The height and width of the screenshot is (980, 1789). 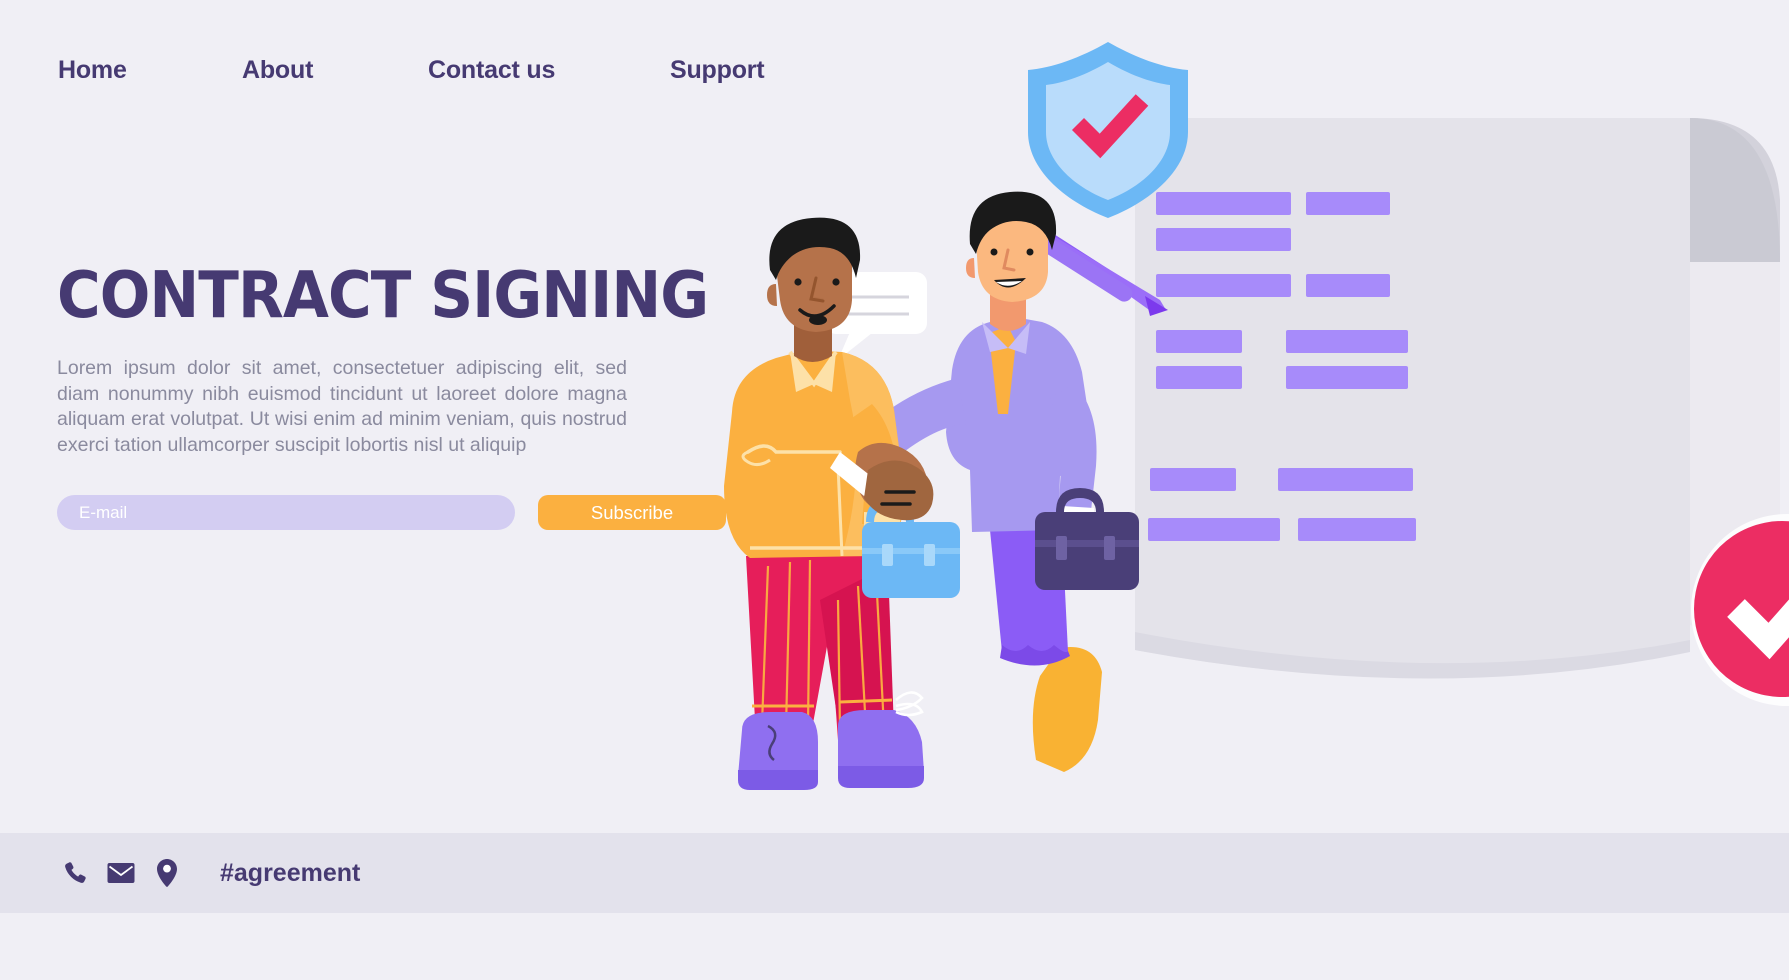 What do you see at coordinates (491, 70) in the screenshot?
I see `nav-item-contact-us: Contact us` at bounding box center [491, 70].